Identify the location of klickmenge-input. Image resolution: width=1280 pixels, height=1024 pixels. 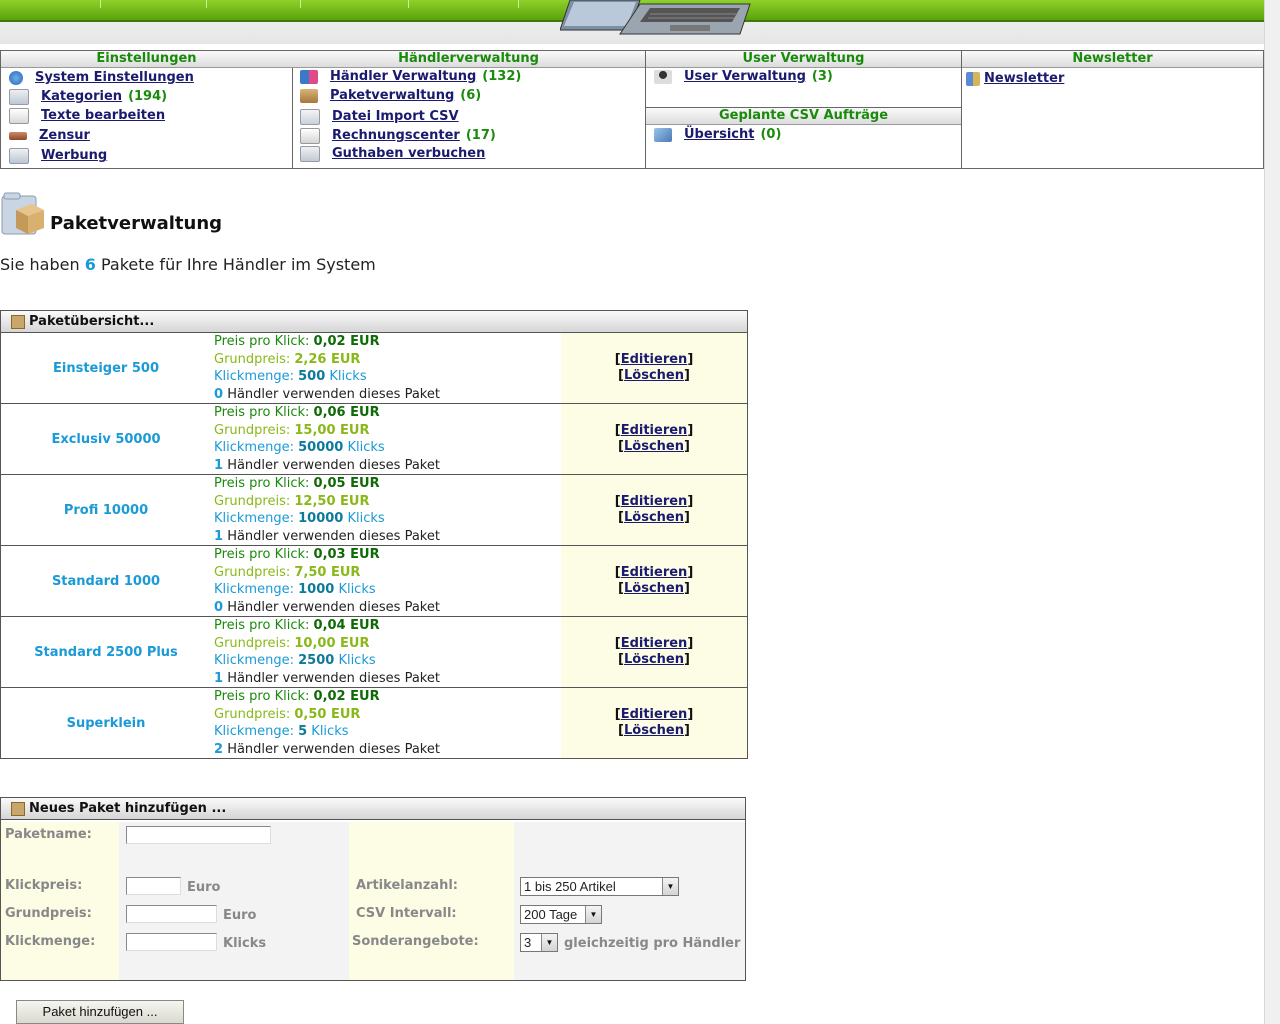
(171, 942).